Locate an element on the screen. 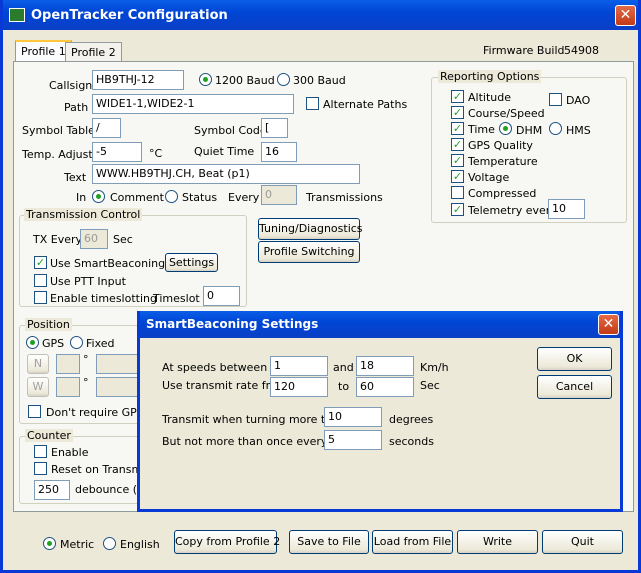 The width and height of the screenshot is (641, 573). timeslot-input: 0 is located at coordinates (221, 296).